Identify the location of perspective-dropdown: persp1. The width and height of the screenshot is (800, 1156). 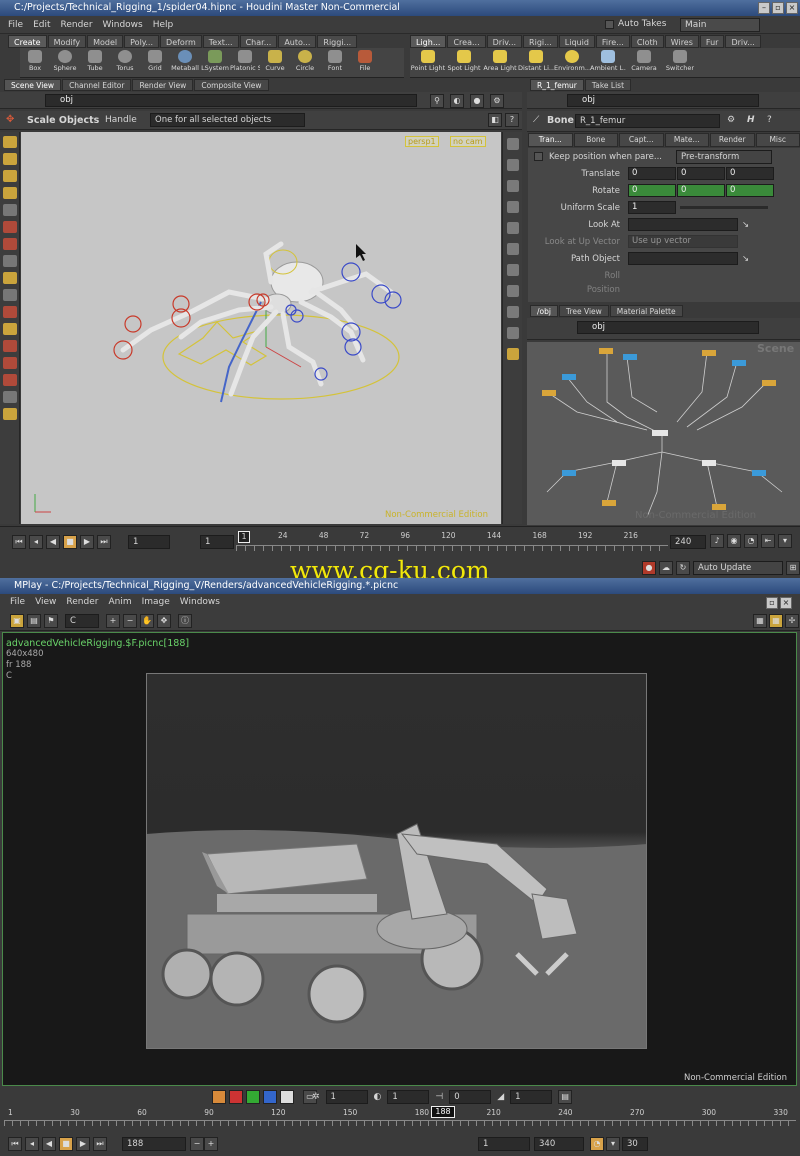
(422, 141).